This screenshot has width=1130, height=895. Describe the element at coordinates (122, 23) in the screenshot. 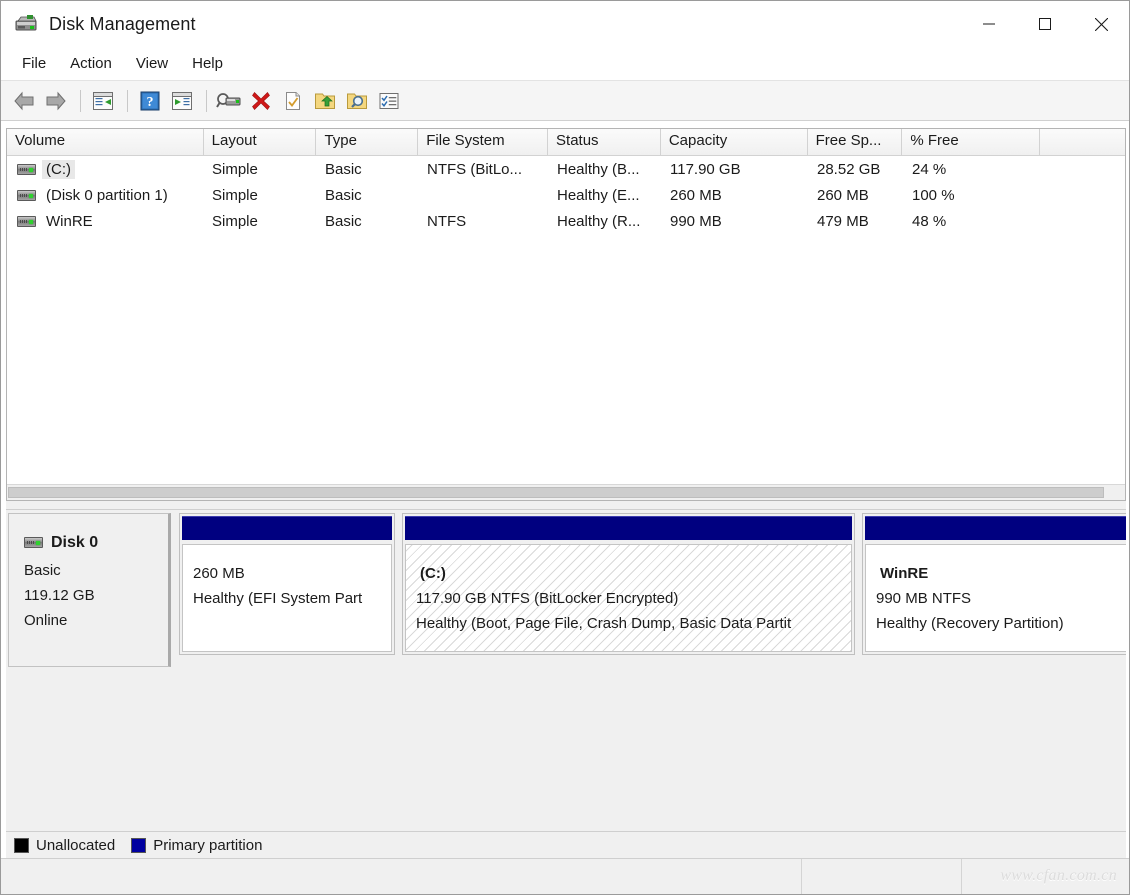

I see `window-title: Disk Management` at that location.